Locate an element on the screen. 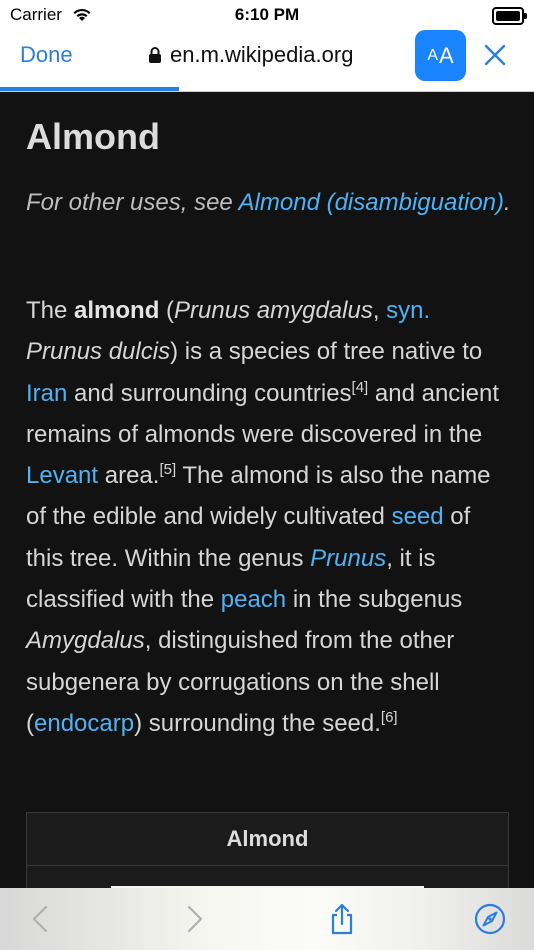 Image resolution: width=534 pixels, height=950 pixels. ref-4-link: [4] is located at coordinates (360, 387).